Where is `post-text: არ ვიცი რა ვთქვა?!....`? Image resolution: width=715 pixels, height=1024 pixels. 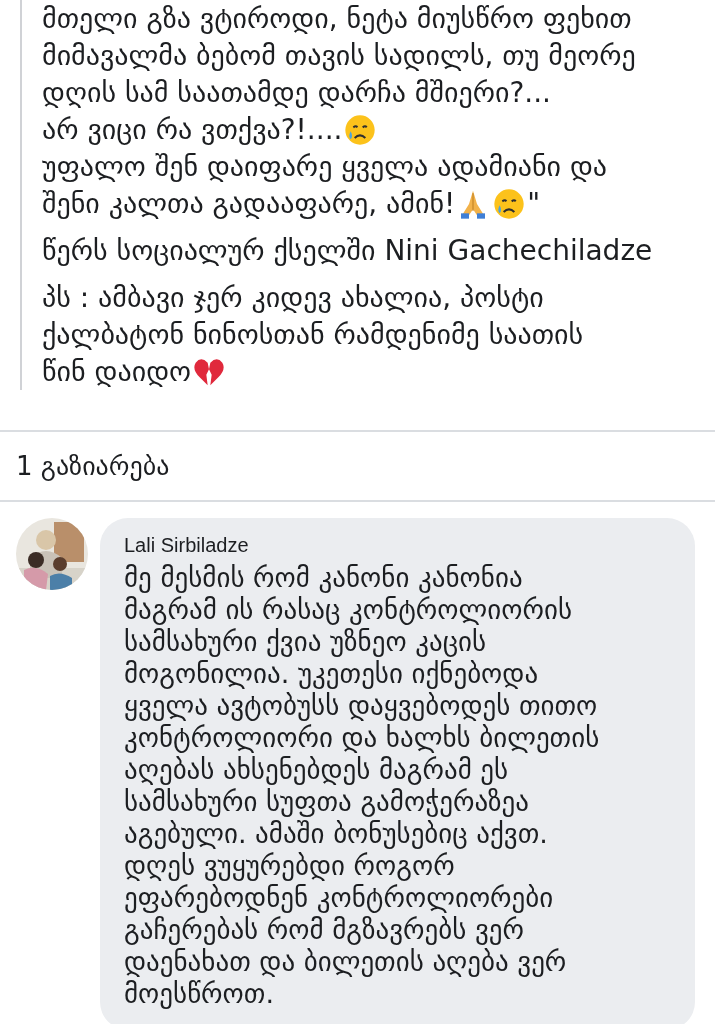 post-text: არ ვიცი რა ვთქვა?!.... is located at coordinates (192, 129).